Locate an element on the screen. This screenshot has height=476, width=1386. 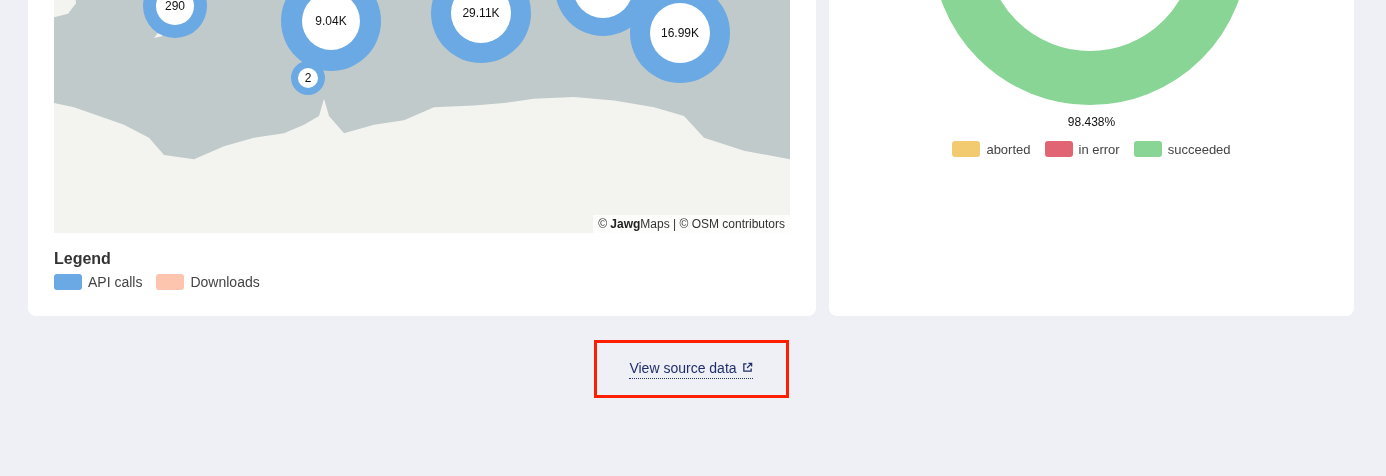
view-source-link: View source data is located at coordinates (691, 369).